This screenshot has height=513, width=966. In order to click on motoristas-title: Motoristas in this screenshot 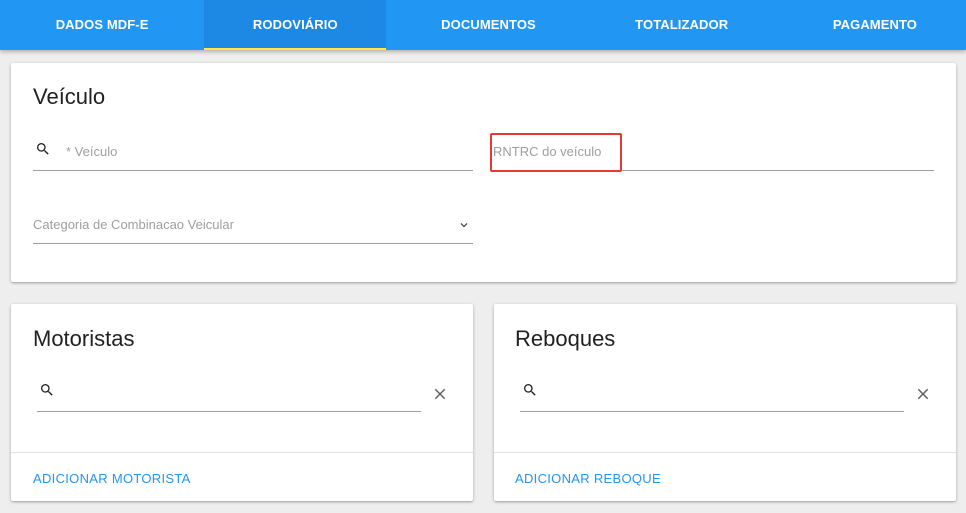, I will do `click(84, 338)`.